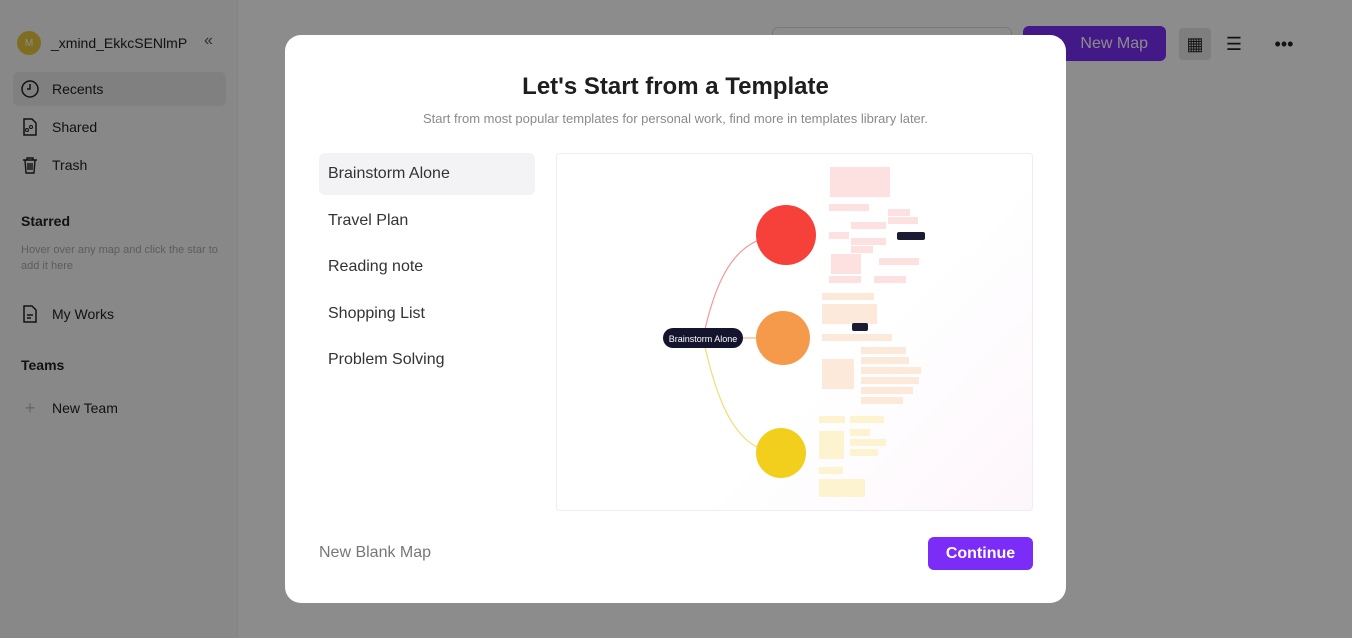 This screenshot has width=1352, height=638. I want to click on branch-boxes-orange, so click(871, 348).